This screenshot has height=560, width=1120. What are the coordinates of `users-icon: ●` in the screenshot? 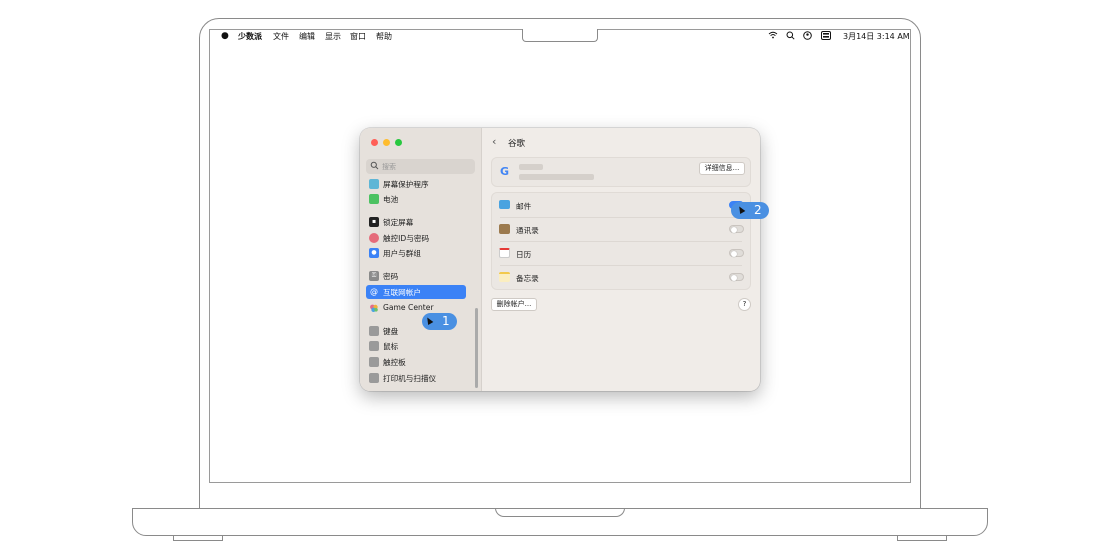 It's located at (374, 253).